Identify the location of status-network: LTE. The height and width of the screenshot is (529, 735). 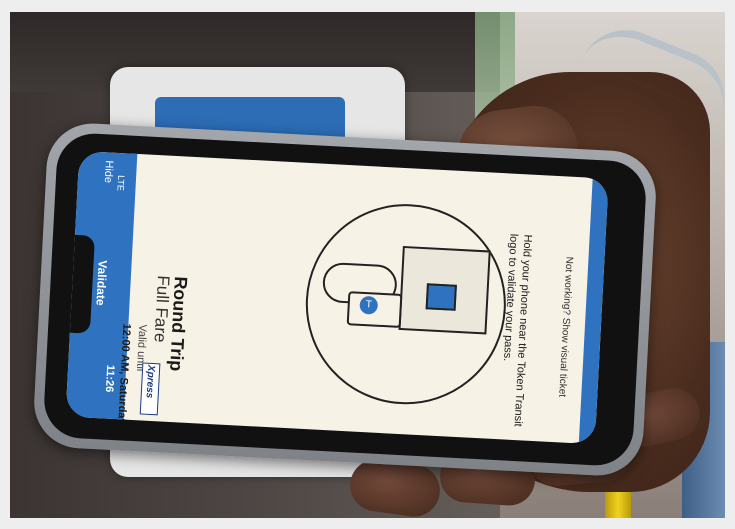
(121, 183).